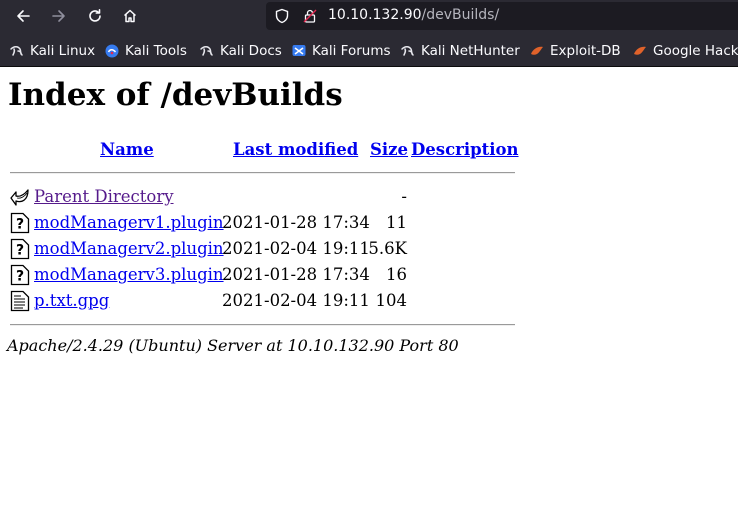 The height and width of the screenshot is (513, 738). What do you see at coordinates (156, 51) in the screenshot?
I see `bookmark-label: Kali Tools` at bounding box center [156, 51].